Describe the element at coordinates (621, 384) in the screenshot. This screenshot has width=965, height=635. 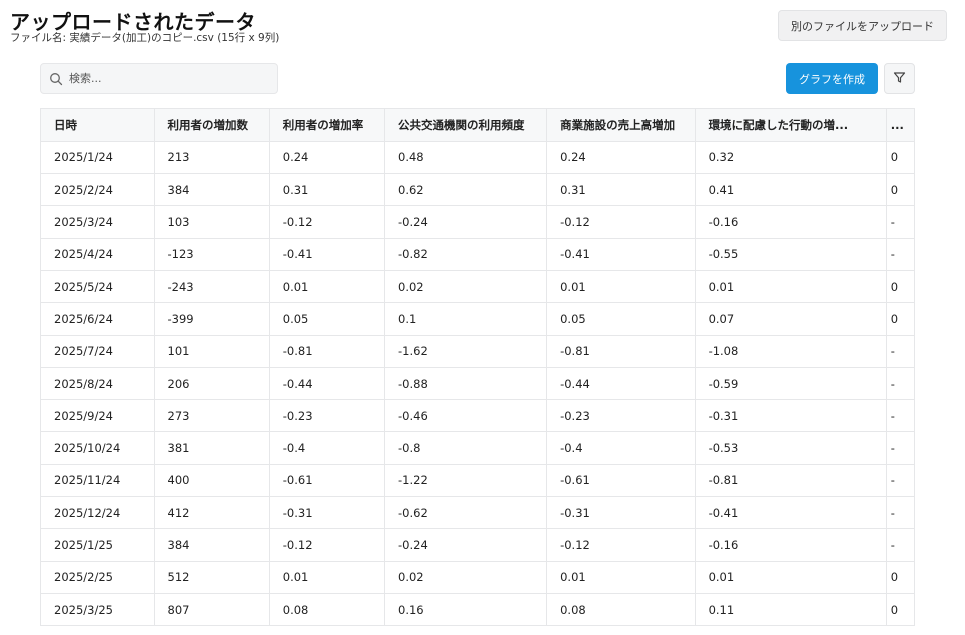
I see `table-cell: -0.44` at that location.